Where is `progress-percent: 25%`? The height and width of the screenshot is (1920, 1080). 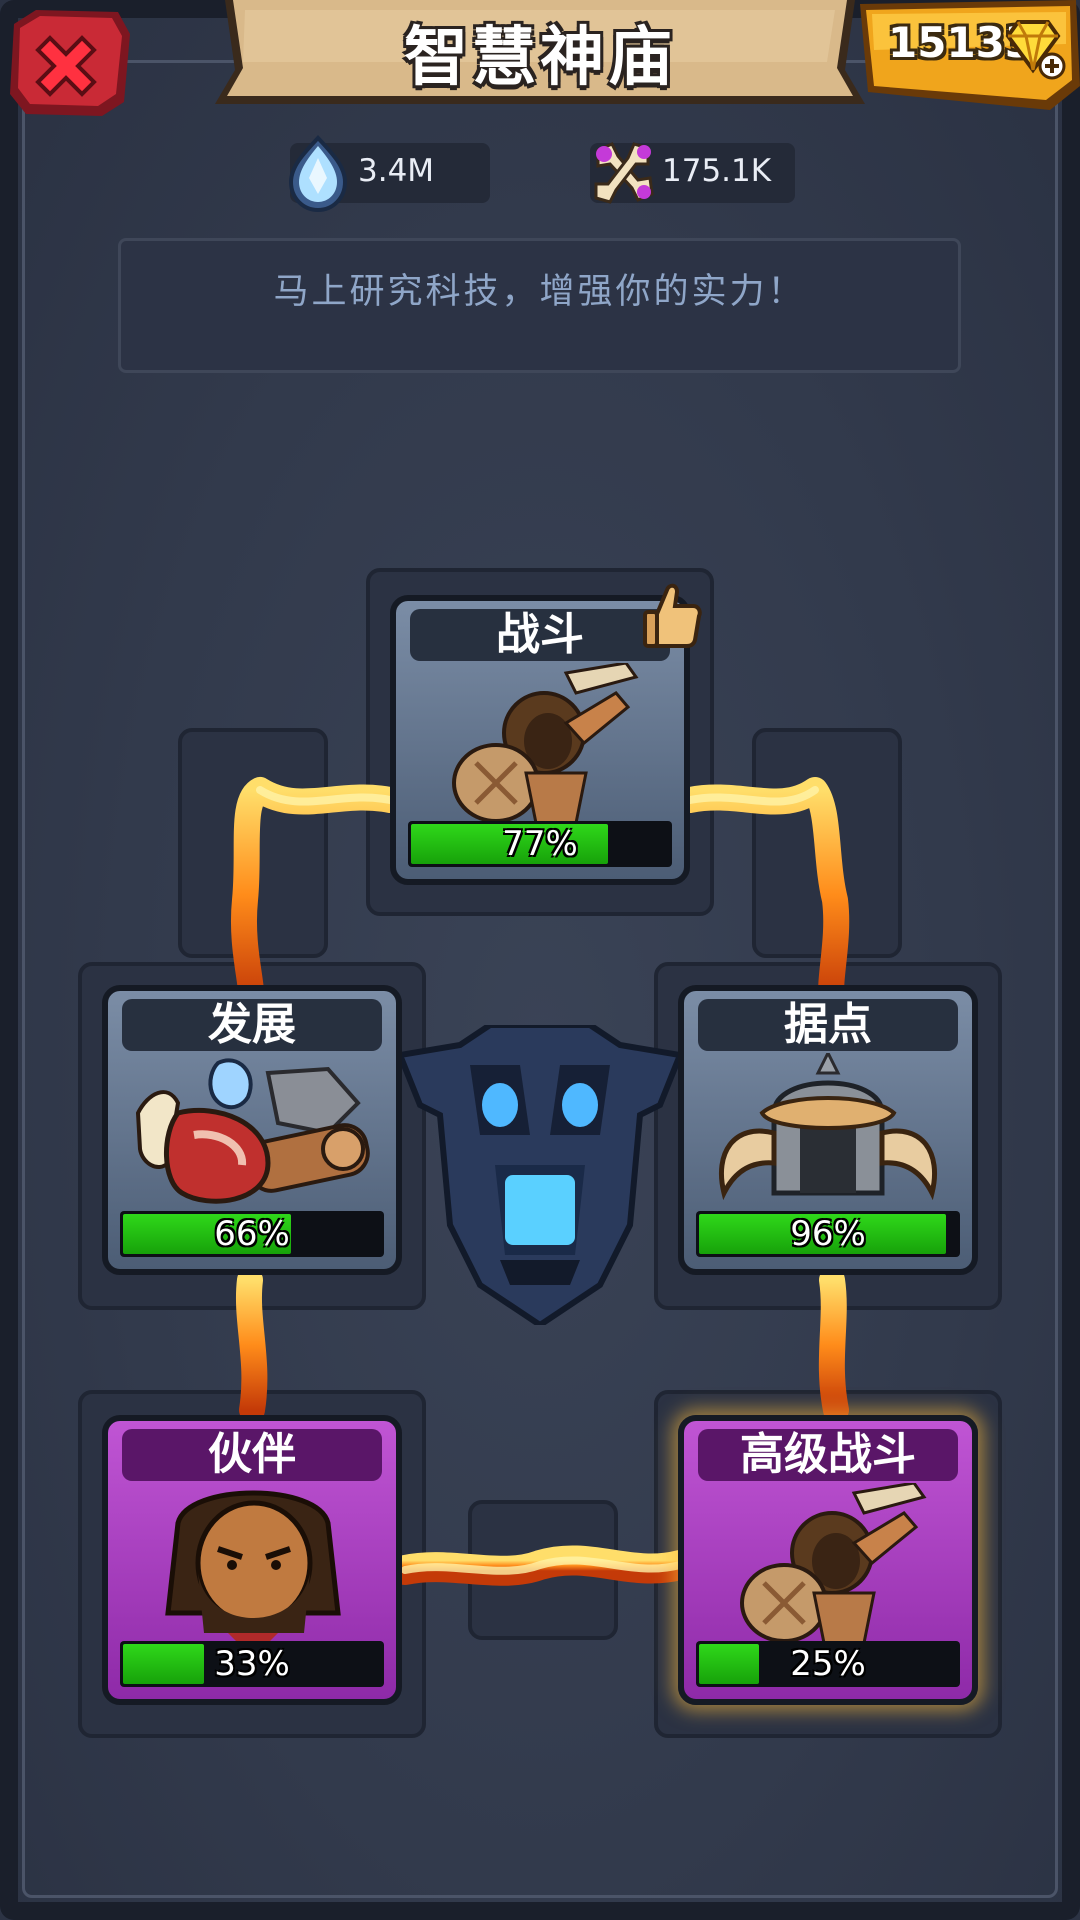
progress-percent: 25% is located at coordinates (828, 1664).